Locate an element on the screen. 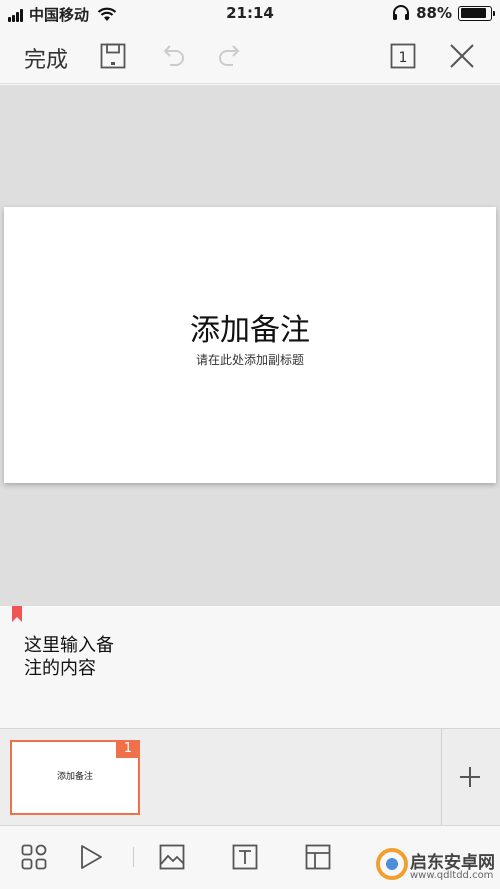 The image size is (500, 889). slide-thumbnail: 1 添加备注 is located at coordinates (75, 777).